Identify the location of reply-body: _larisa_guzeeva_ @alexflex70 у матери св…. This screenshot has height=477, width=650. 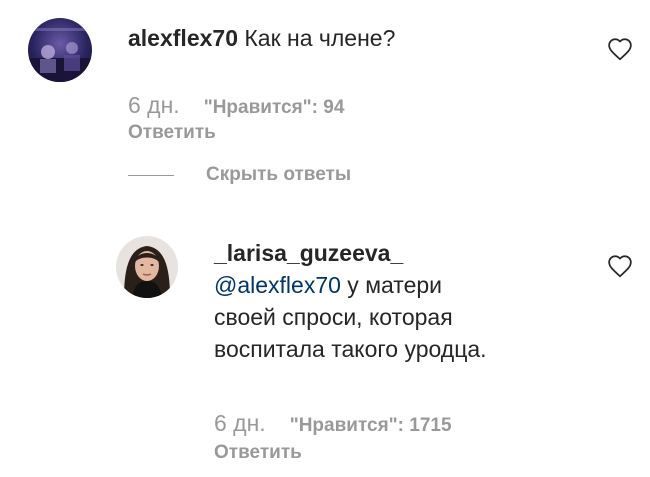
(350, 301).